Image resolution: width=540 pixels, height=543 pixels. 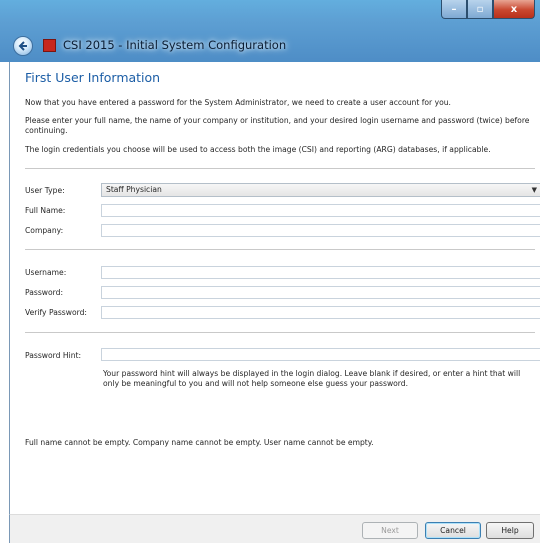 I want to click on maximize-button: ▫, so click(x=480, y=9).